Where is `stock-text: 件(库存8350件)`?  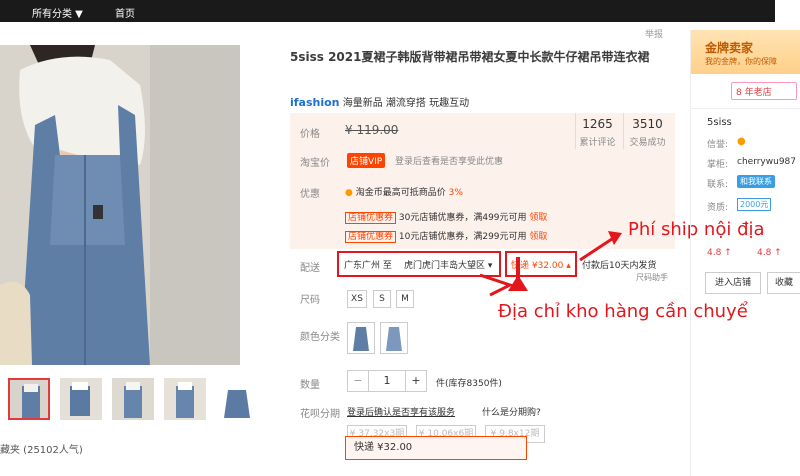
stock-text: 件(库存8350件) is located at coordinates (469, 384).